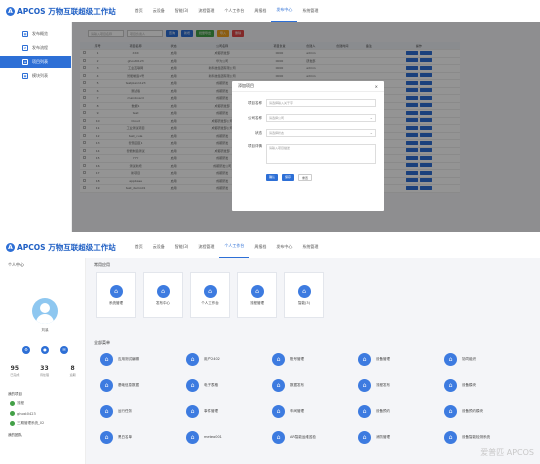  What do you see at coordinates (376, 86) in the screenshot?
I see `close-icon: ×` at bounding box center [376, 86].